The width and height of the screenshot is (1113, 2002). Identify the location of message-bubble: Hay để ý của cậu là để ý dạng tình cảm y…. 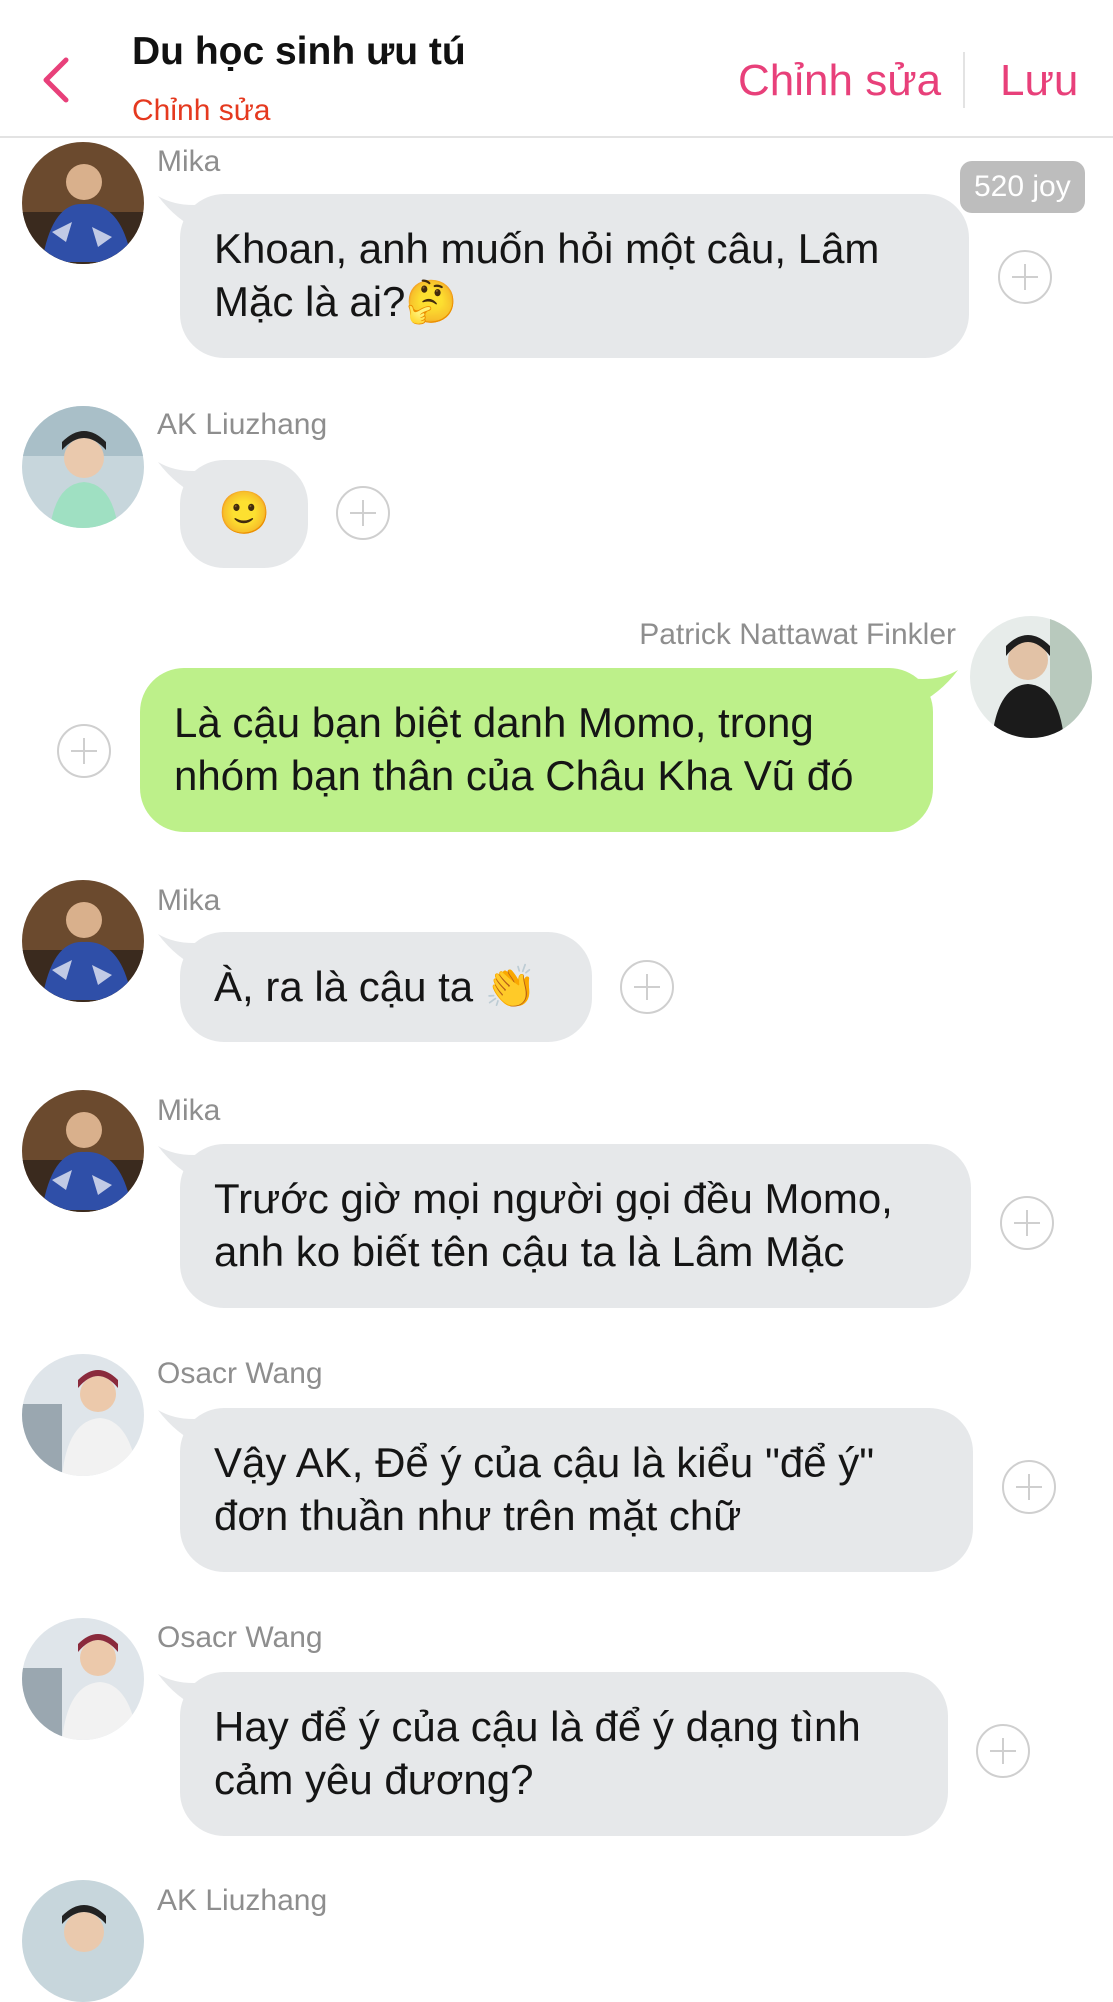
(564, 1754).